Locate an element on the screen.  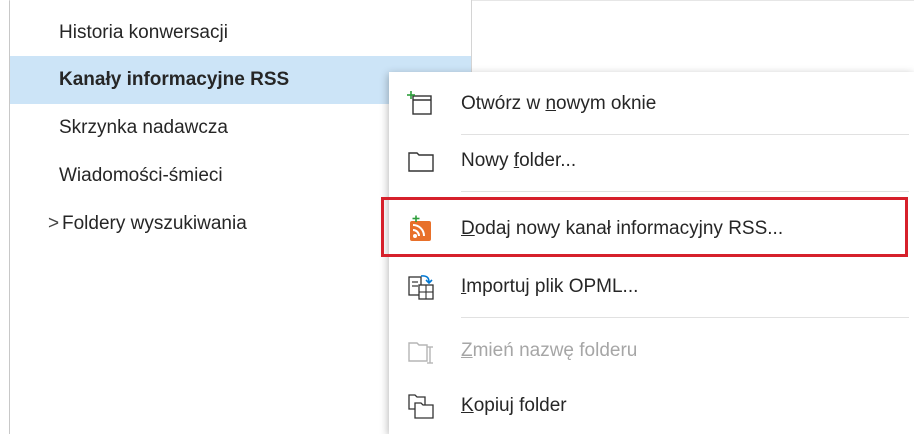
highlight-annotation-box is located at coordinates (644, 227).